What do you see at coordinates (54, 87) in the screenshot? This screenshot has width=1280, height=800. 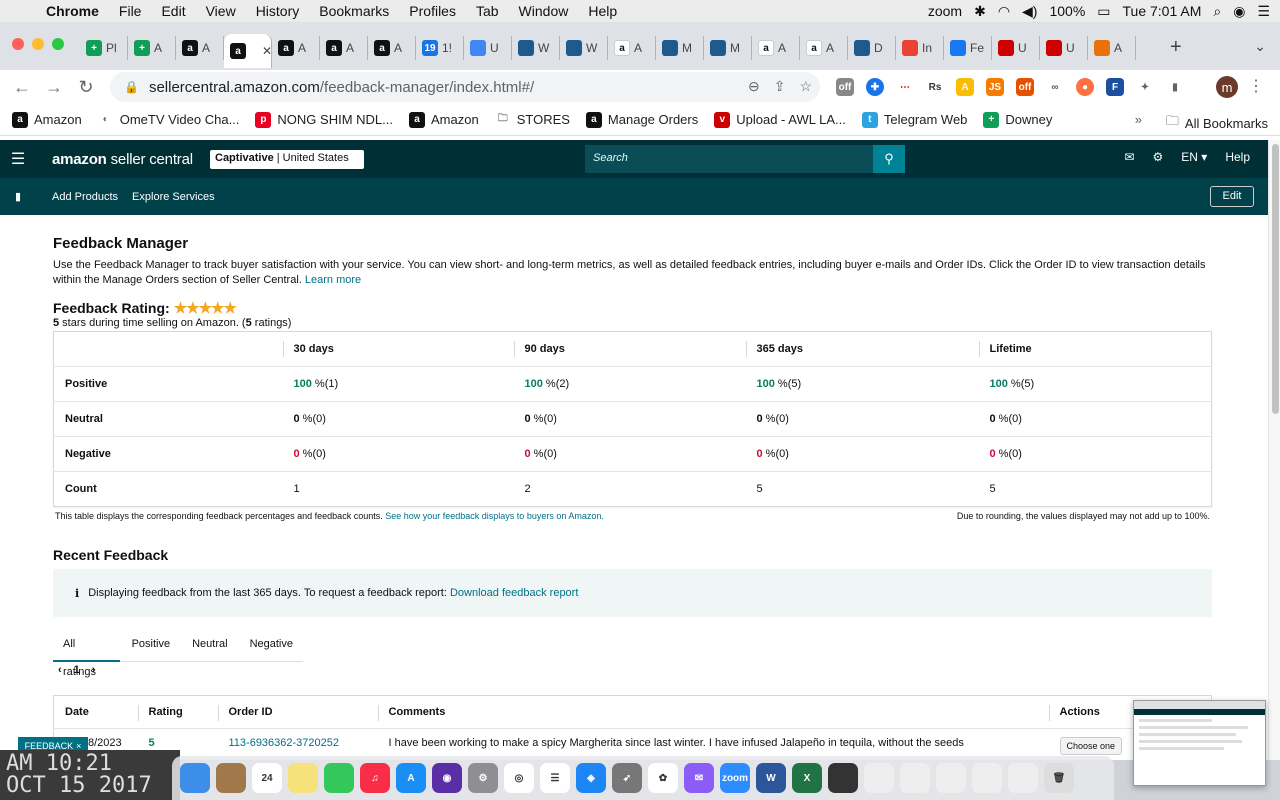 I see `forward-arrow-icon: →` at bounding box center [54, 87].